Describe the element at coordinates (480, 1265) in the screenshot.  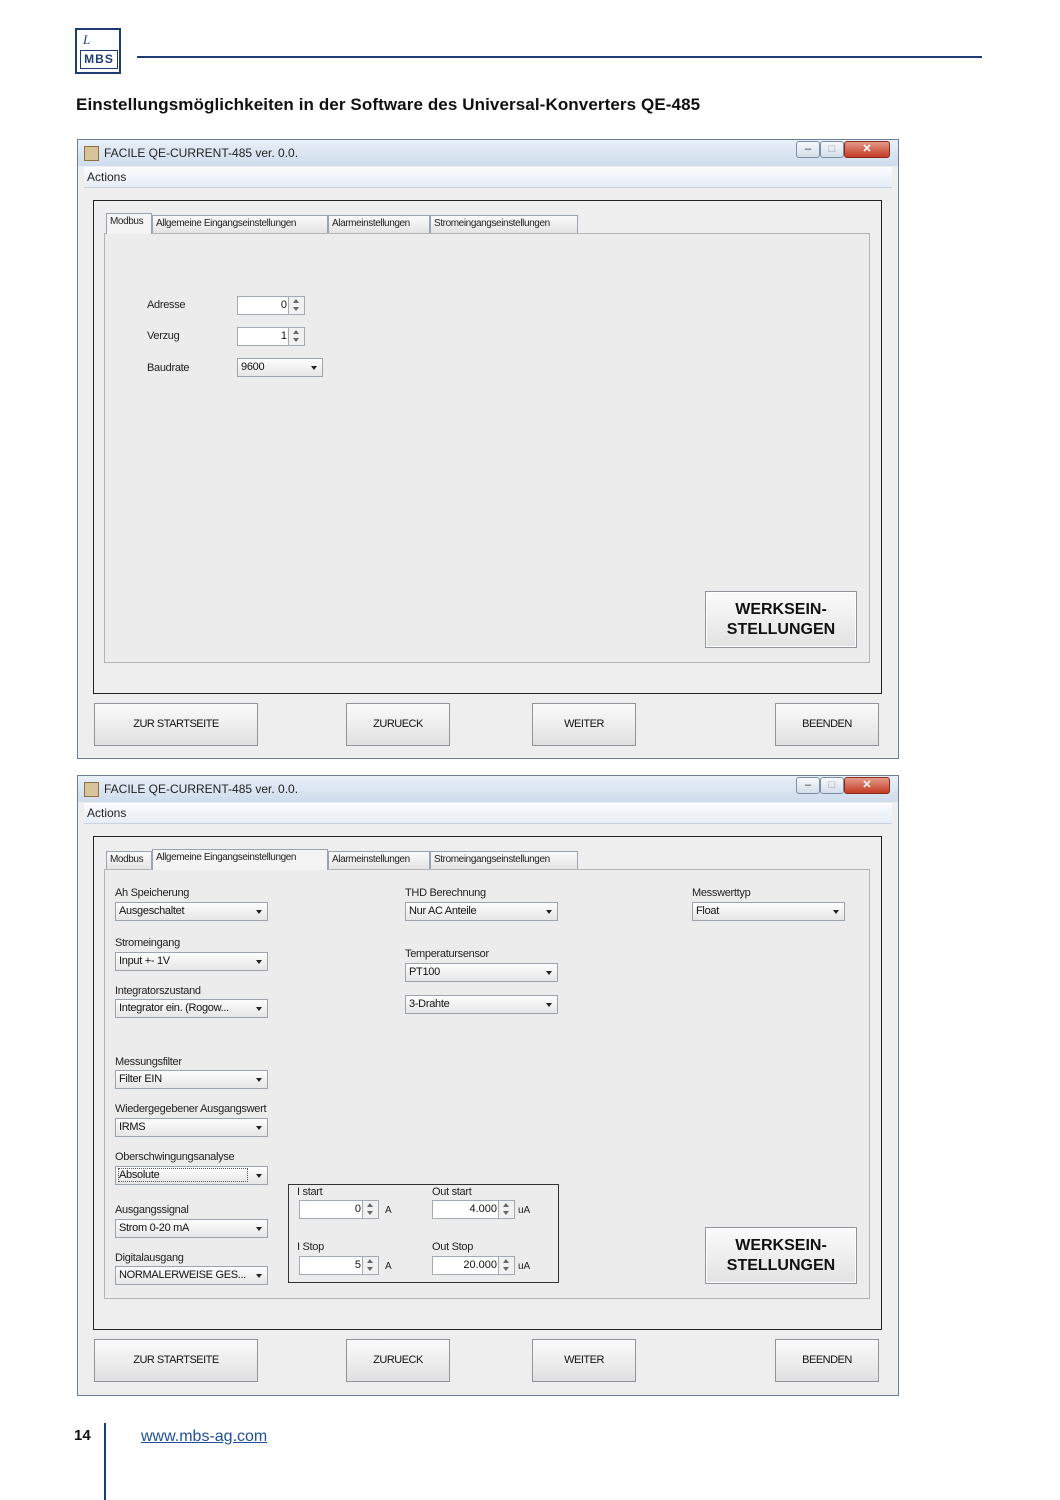
I see `outstop-value: 20.000` at that location.